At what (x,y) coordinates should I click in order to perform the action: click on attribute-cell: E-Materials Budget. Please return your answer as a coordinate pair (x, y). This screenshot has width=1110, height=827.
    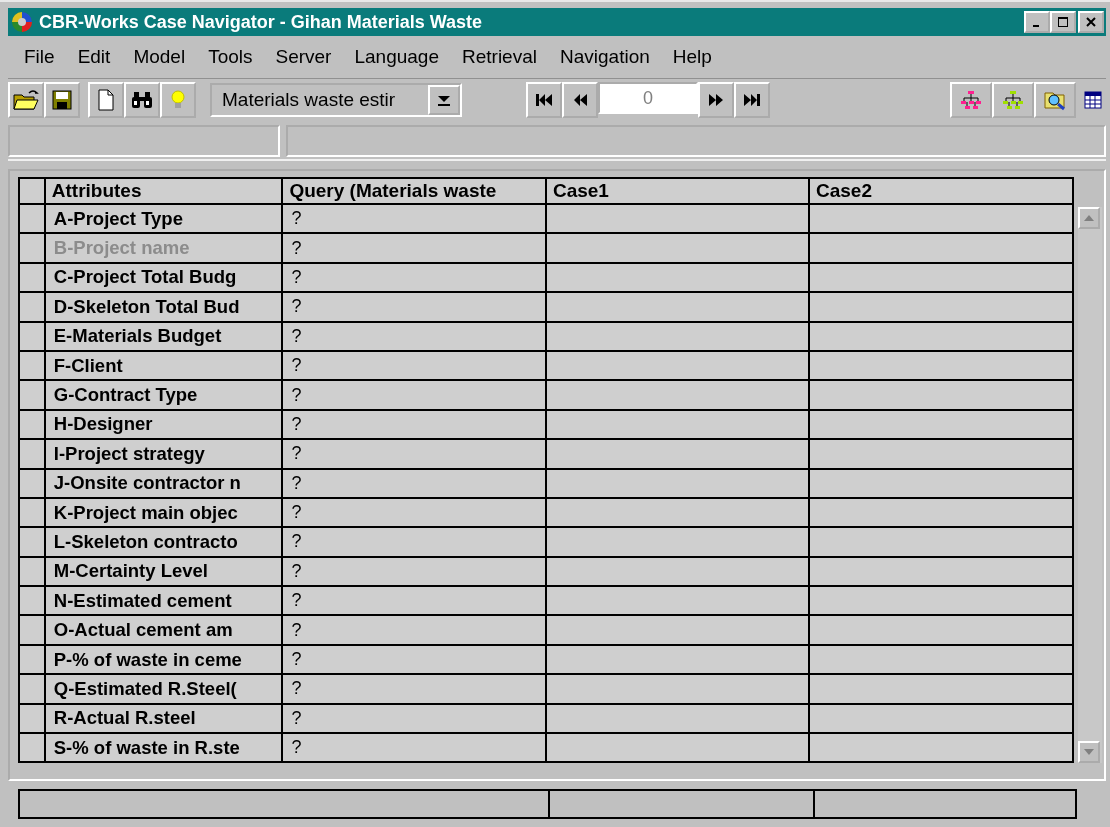
    Looking at the image, I should click on (163, 336).